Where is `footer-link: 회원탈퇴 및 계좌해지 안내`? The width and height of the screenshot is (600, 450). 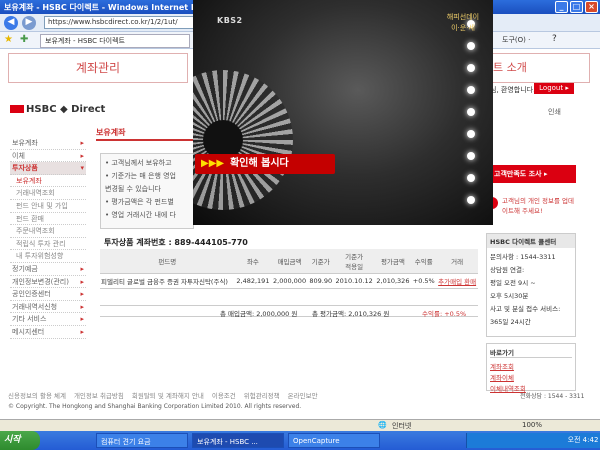 footer-link: 회원탈퇴 및 계좌해지 안내 is located at coordinates (168, 396).